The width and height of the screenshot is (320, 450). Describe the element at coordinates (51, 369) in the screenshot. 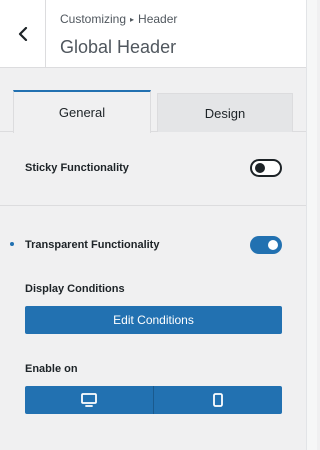

I see `enable-on-label: Enable on` at that location.